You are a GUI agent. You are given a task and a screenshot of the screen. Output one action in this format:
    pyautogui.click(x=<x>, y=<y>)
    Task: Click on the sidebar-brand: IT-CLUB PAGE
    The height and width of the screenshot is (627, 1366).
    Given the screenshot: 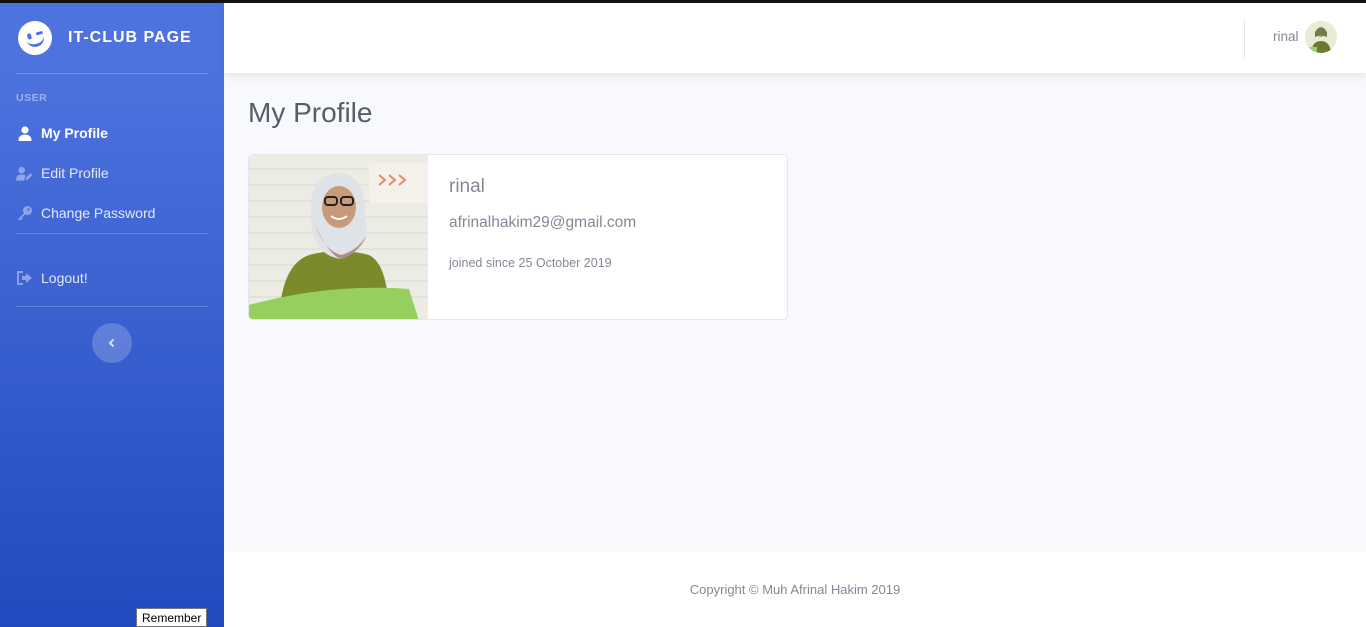 What is the action you would take?
    pyautogui.click(x=112, y=38)
    